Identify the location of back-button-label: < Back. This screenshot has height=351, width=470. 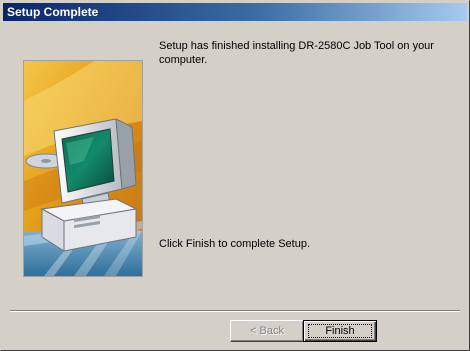
(267, 331).